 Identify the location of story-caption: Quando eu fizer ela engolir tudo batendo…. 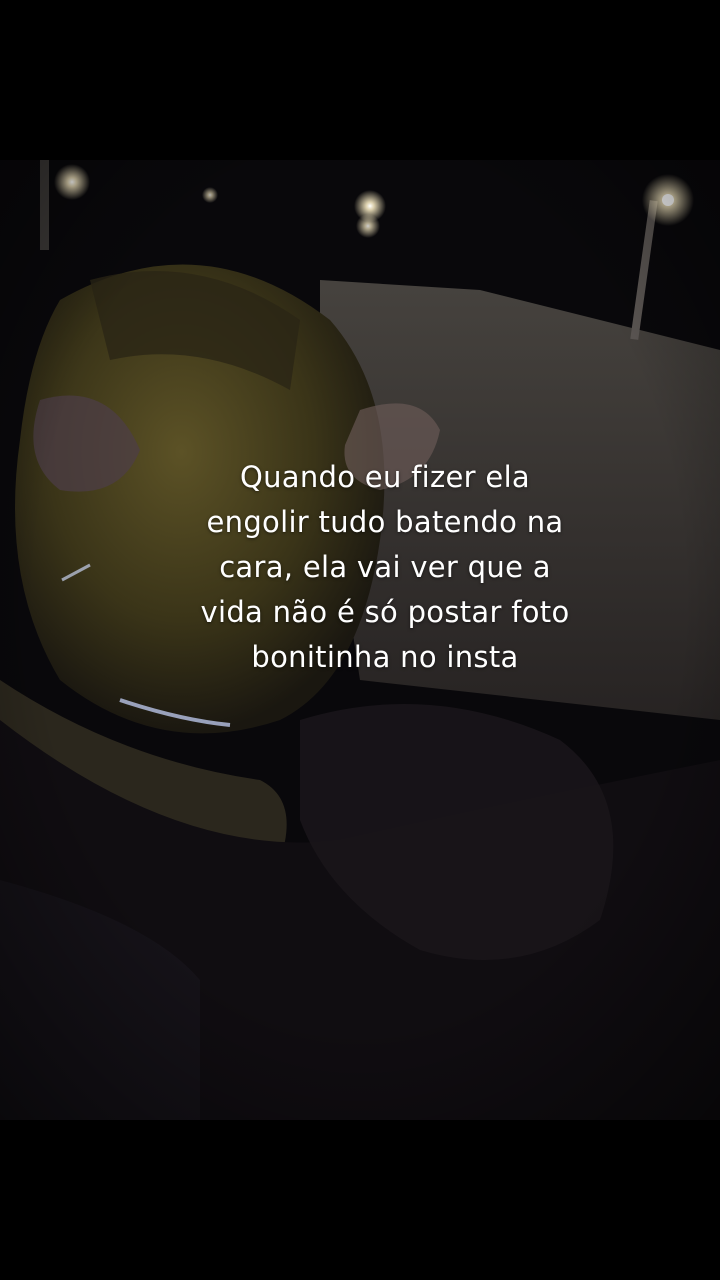
(385, 567).